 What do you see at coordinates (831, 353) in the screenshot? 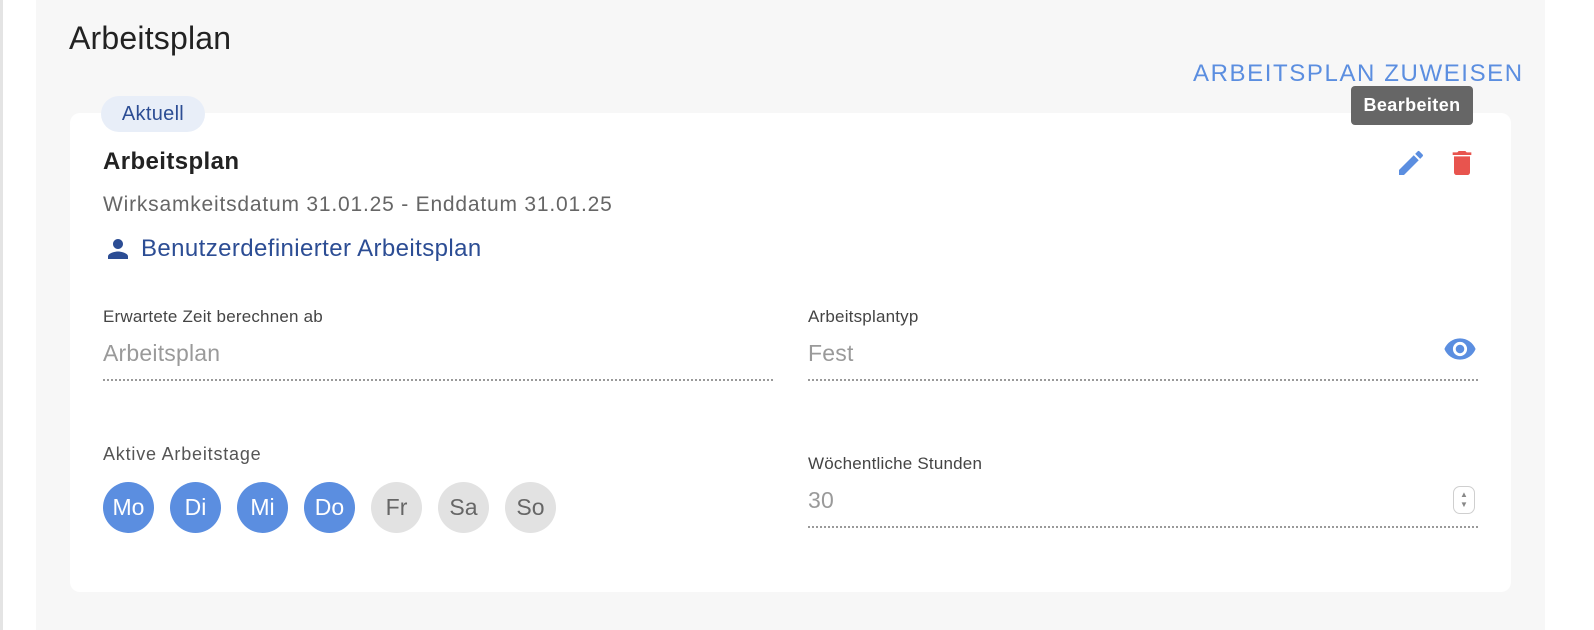
I see `schedule-type-field: Fest` at bounding box center [831, 353].